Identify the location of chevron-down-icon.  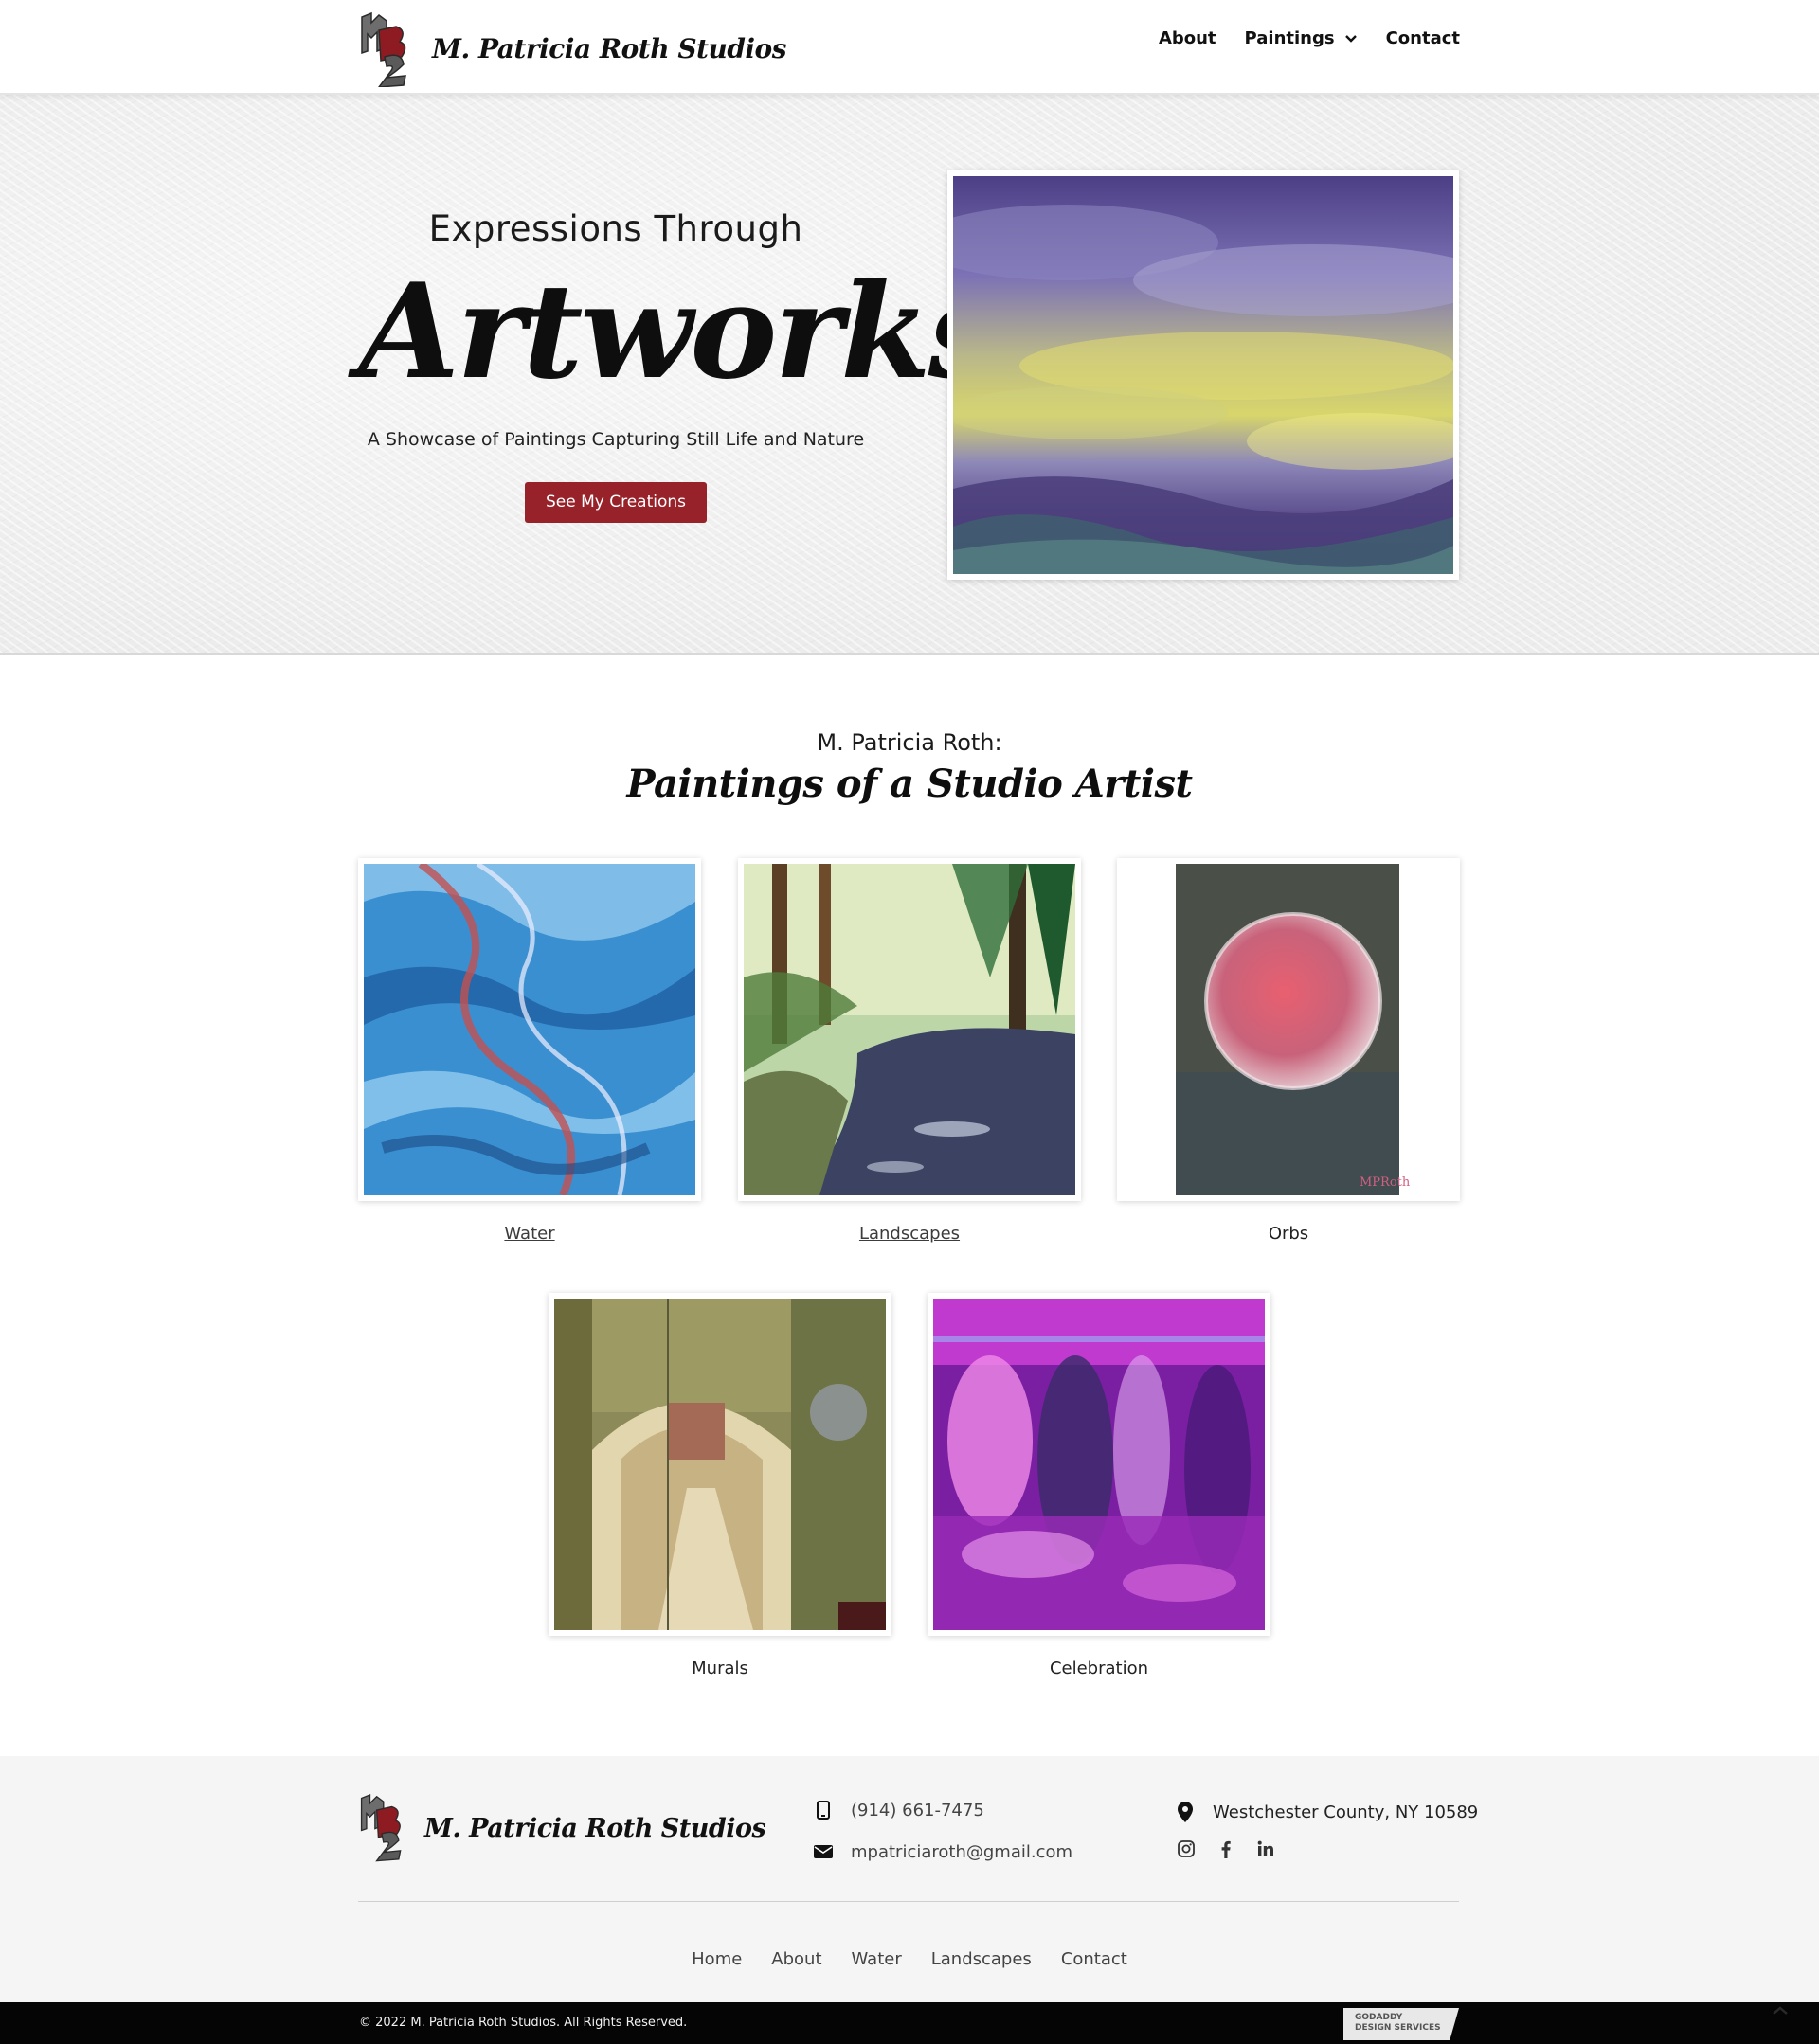
(1350, 38).